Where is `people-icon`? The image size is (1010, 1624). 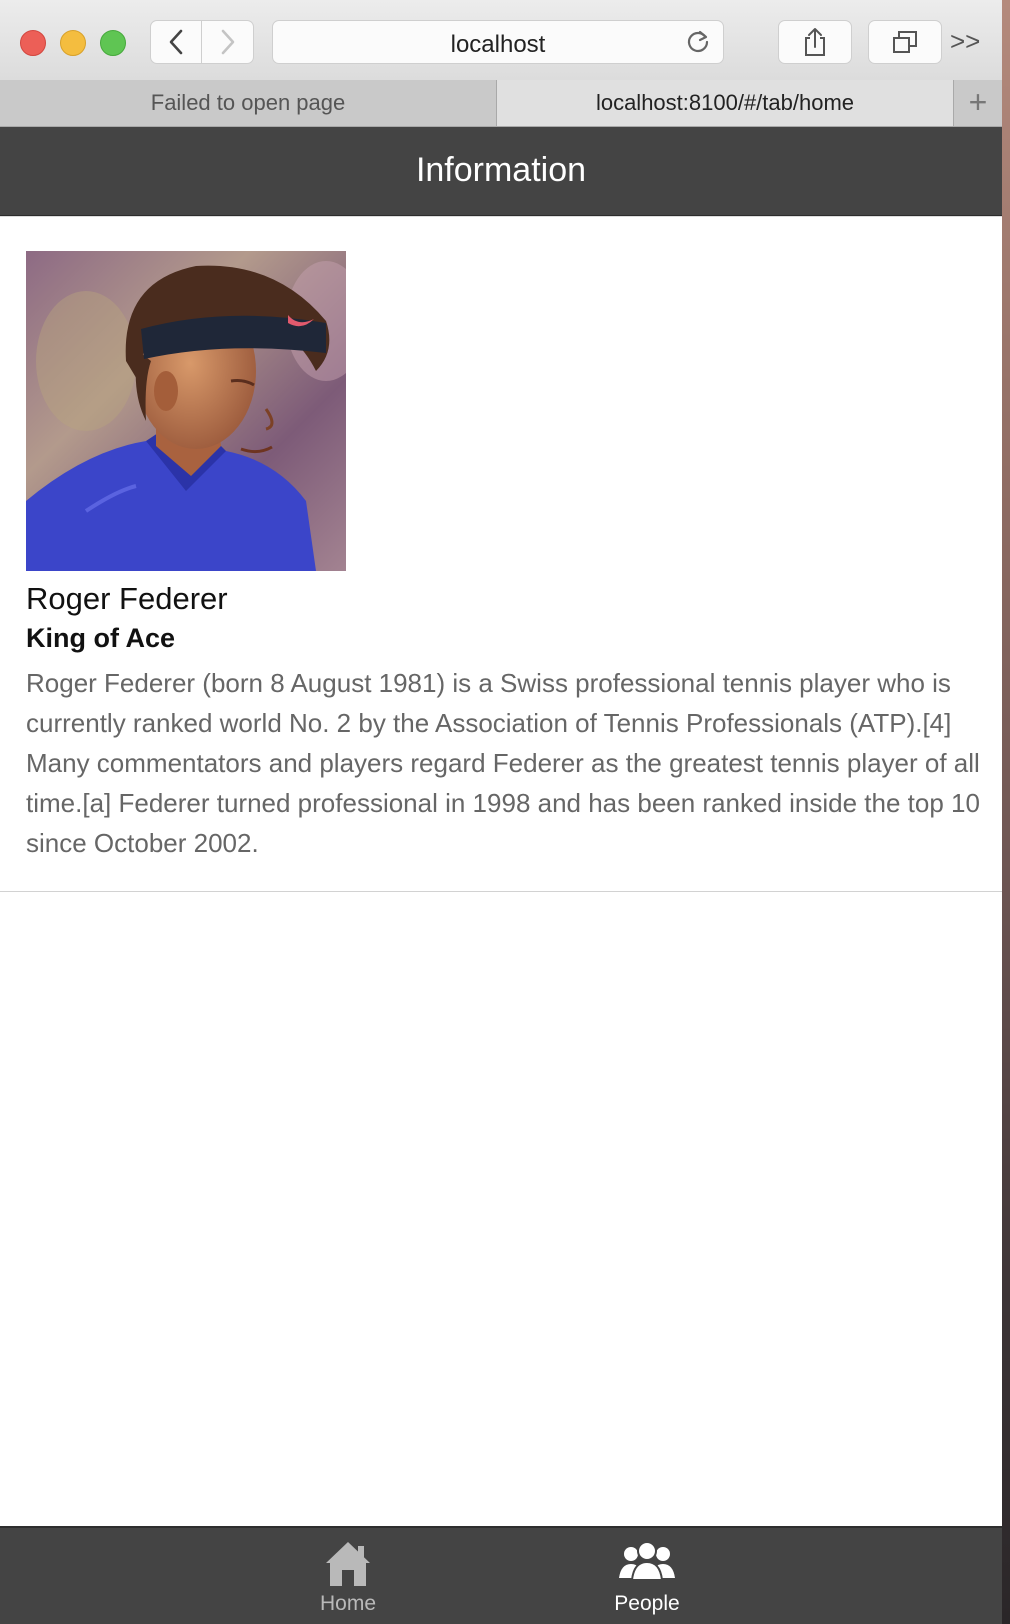
people-icon is located at coordinates (647, 1561).